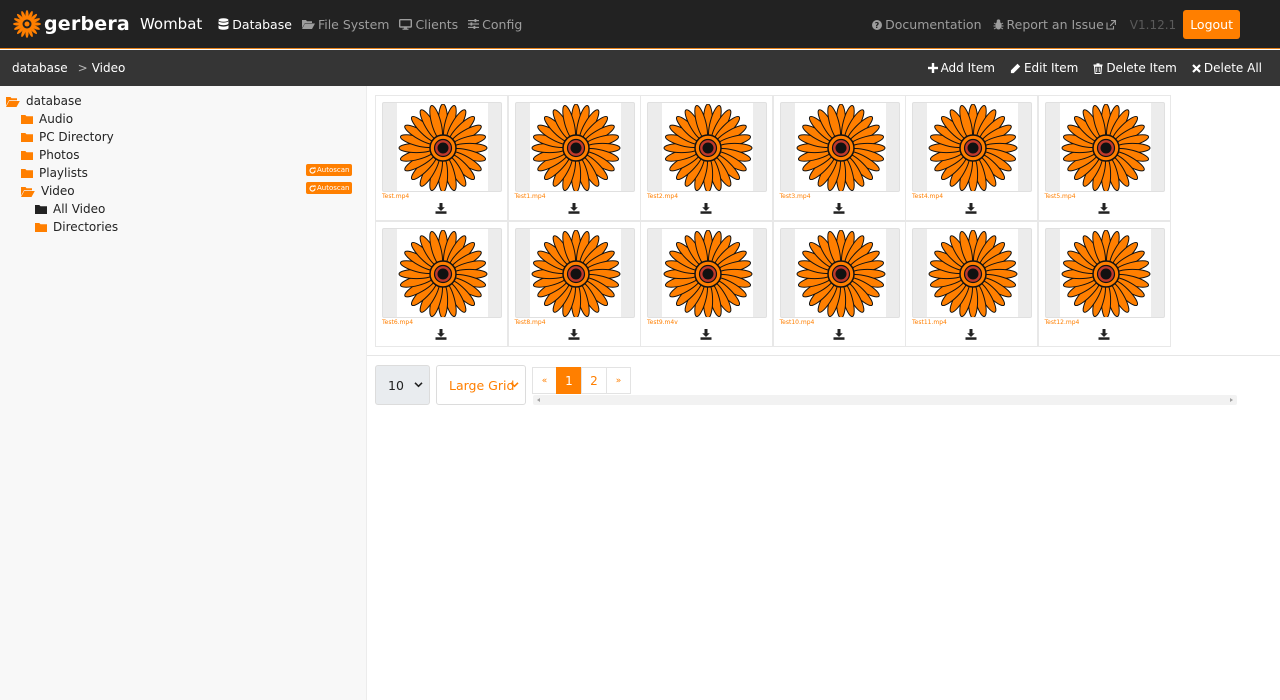 This screenshot has height=700, width=1280. Describe the element at coordinates (50, 155) in the screenshot. I see `tree-item-photos: Photos` at that location.